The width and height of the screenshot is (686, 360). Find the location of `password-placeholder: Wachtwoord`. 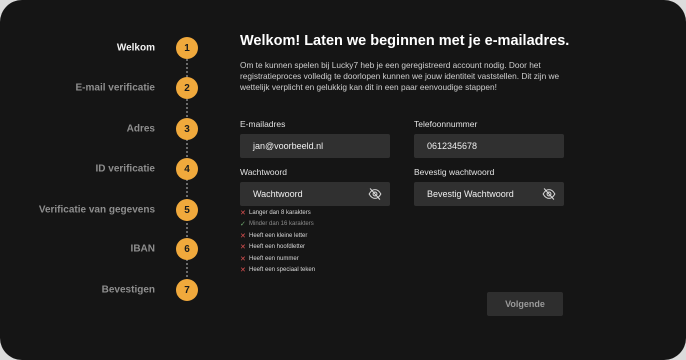

password-placeholder: Wachtwoord is located at coordinates (278, 194).